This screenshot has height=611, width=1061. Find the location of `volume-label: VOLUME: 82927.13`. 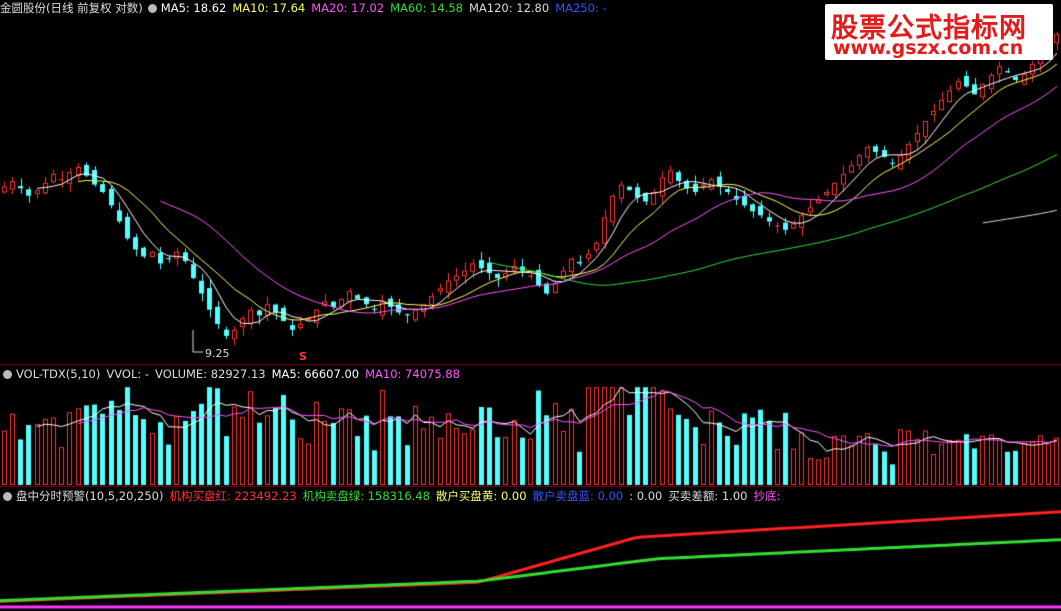

volume-label: VOLUME: 82927.13 is located at coordinates (210, 374).